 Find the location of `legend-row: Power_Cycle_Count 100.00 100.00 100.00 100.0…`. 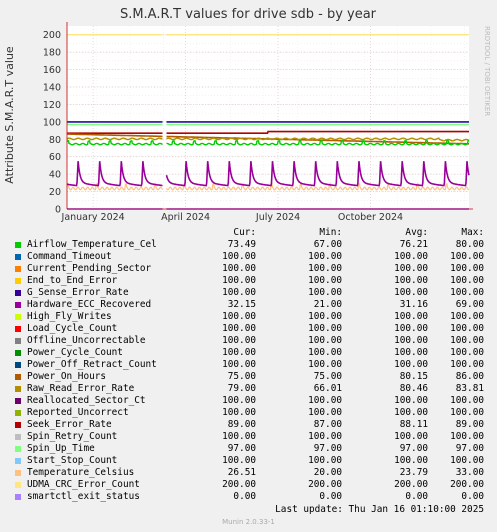

legend-row: Power_Cycle_Count 100.00 100.00 100.00 100.0… is located at coordinates (249, 353).